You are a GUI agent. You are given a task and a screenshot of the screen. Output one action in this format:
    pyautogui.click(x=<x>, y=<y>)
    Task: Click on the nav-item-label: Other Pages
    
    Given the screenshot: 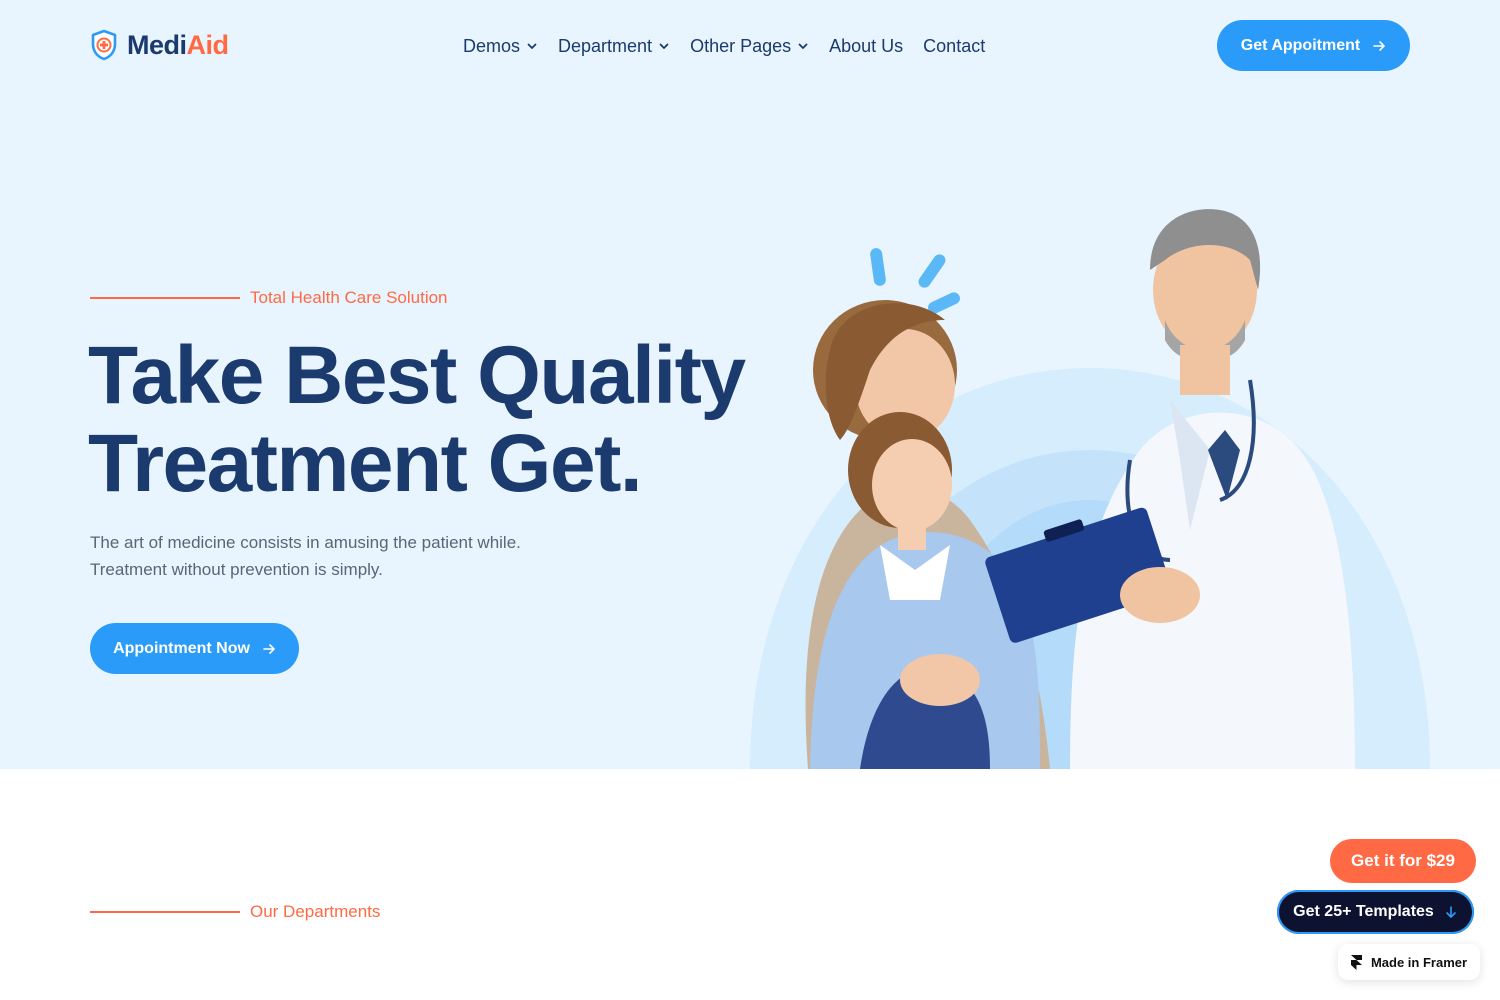 What is the action you would take?
    pyautogui.click(x=741, y=45)
    